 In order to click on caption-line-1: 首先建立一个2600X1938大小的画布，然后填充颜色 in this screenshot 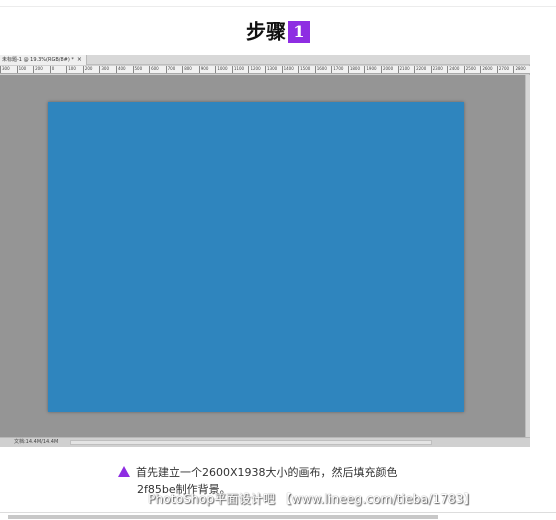, I will do `click(267, 472)`.